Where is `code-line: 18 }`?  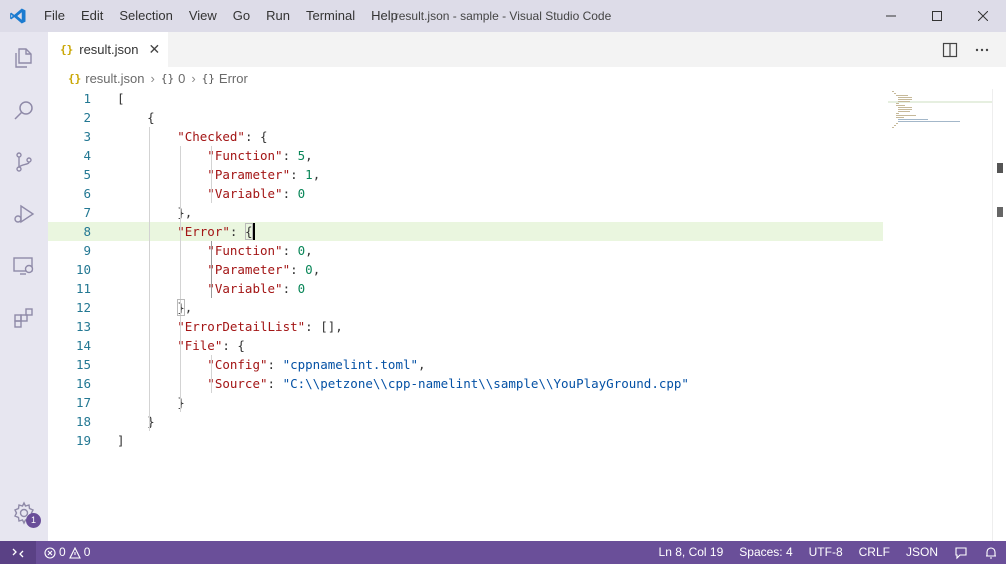
code-line: 18 } is located at coordinates (465, 421).